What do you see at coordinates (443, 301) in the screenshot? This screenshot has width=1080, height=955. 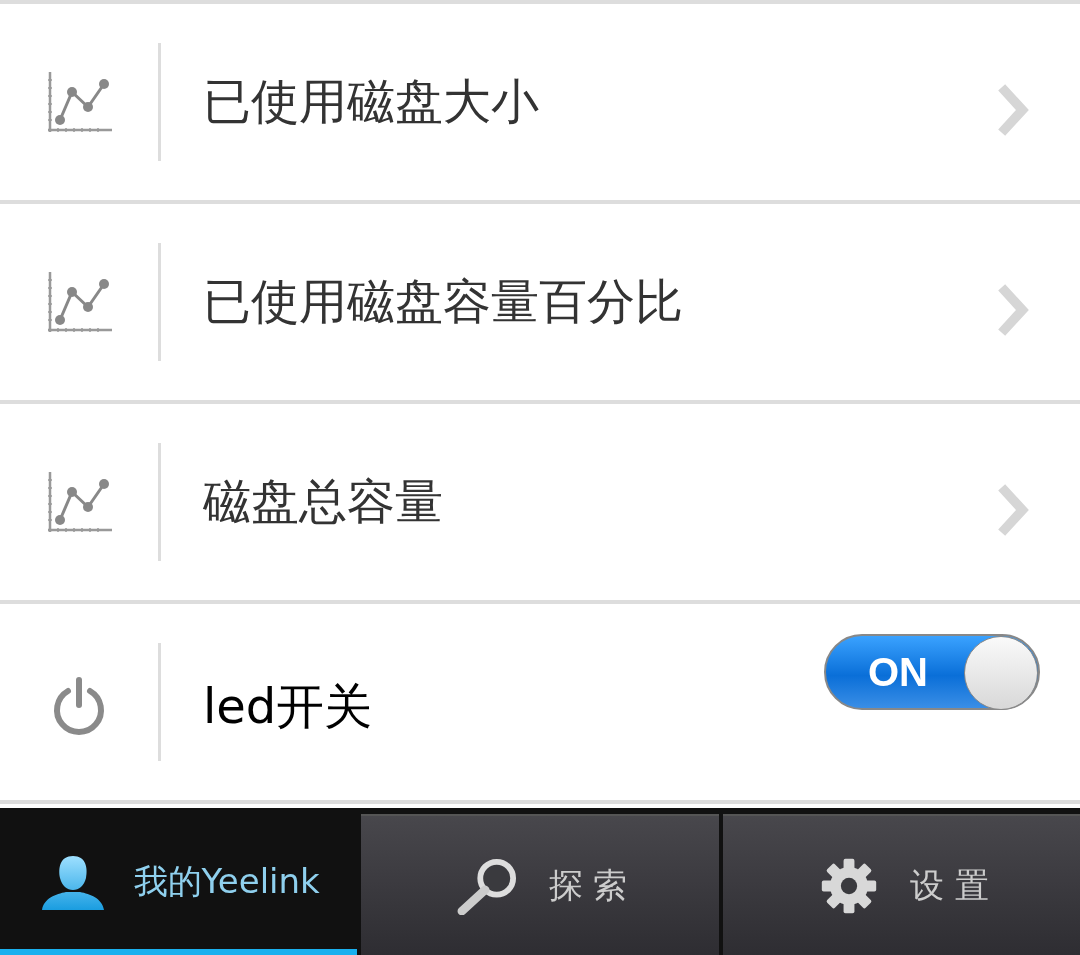 I see `item-label: 已使用磁盘容量百分比` at bounding box center [443, 301].